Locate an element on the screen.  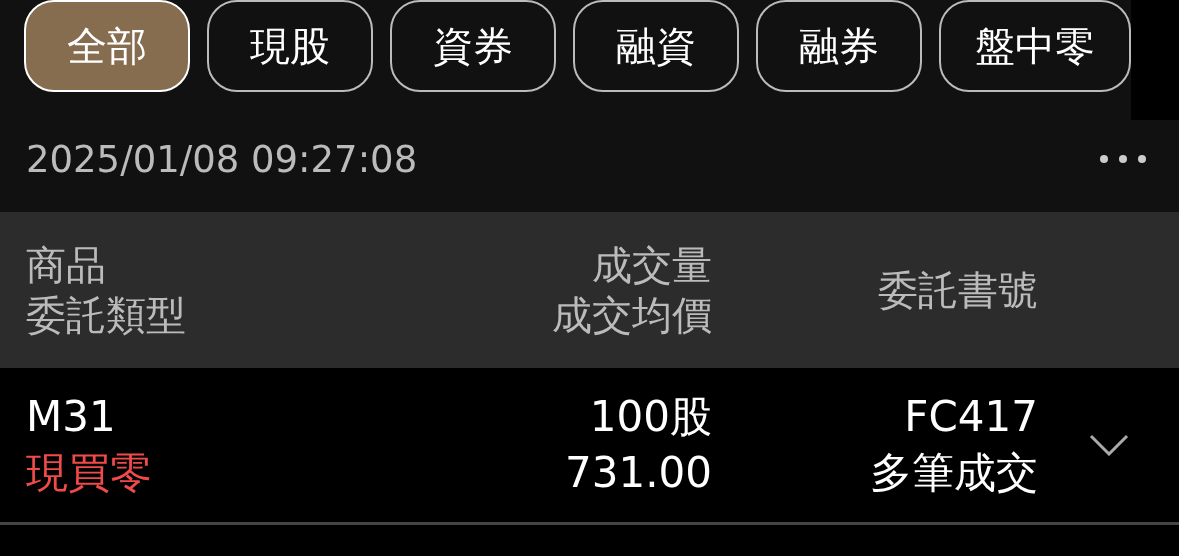
order-type-text: 現買零 is located at coordinates (89, 473).